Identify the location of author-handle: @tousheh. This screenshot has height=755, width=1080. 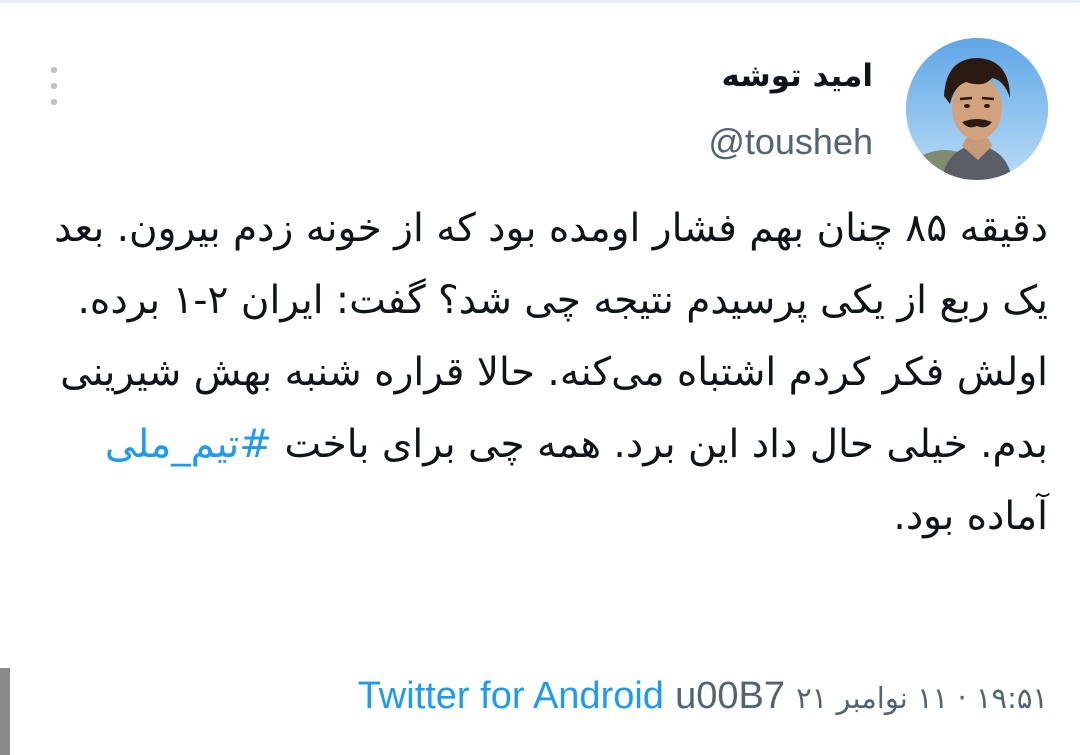
(790, 142).